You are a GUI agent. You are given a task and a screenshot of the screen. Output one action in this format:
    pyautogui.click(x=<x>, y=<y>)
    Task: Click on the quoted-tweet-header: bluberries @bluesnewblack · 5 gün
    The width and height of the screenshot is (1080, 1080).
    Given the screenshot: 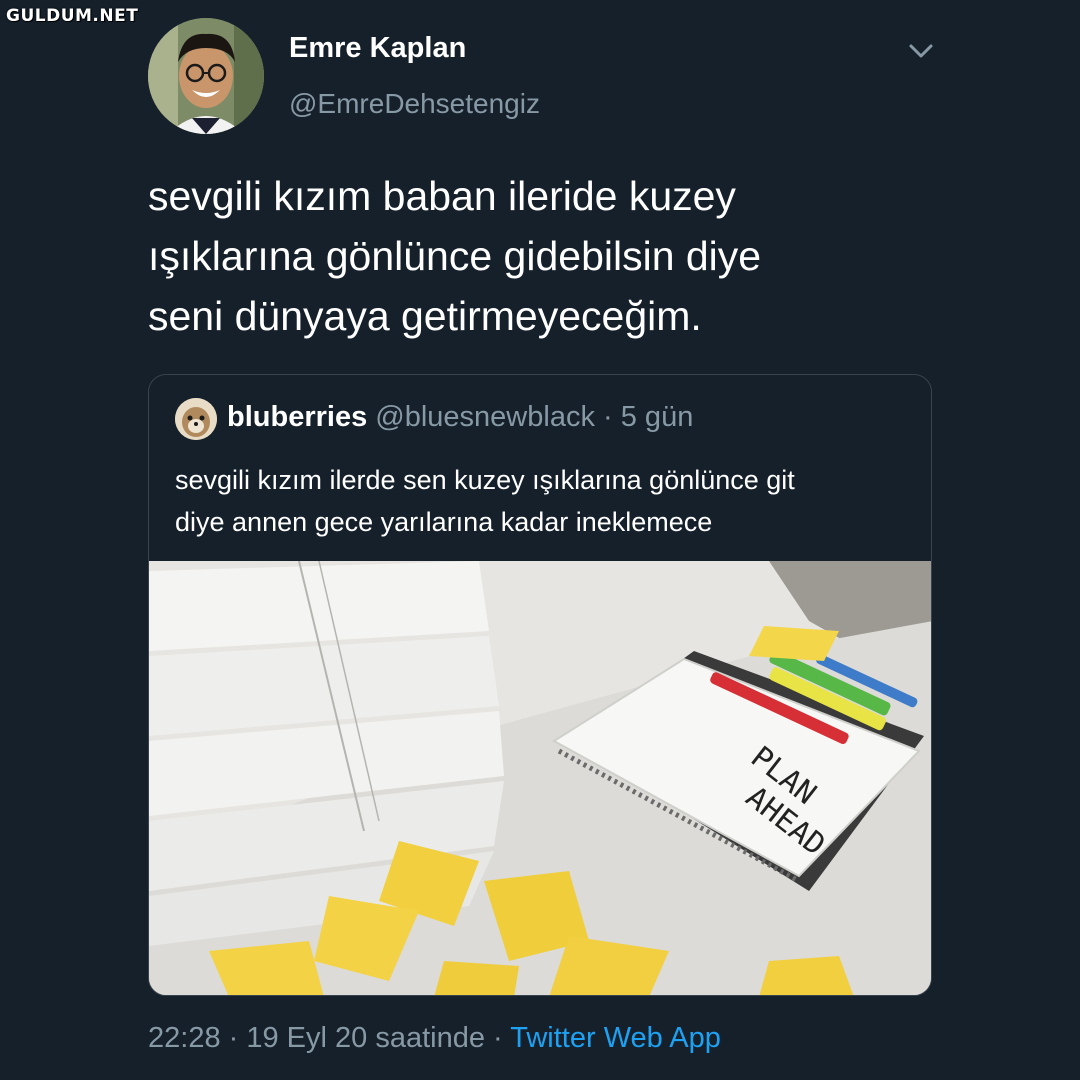 What is the action you would take?
    pyautogui.click(x=460, y=417)
    